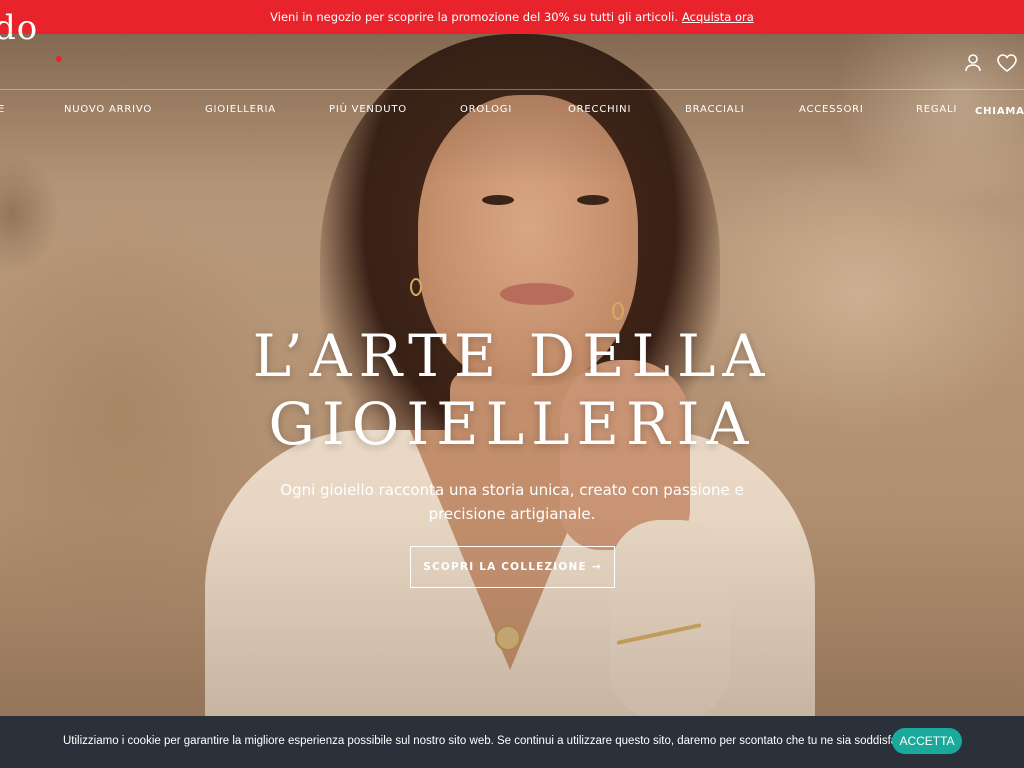 The height and width of the screenshot is (768, 1024). Describe the element at coordinates (715, 109) in the screenshot. I see `nav-item-bracciali: BRACCIALI` at that location.